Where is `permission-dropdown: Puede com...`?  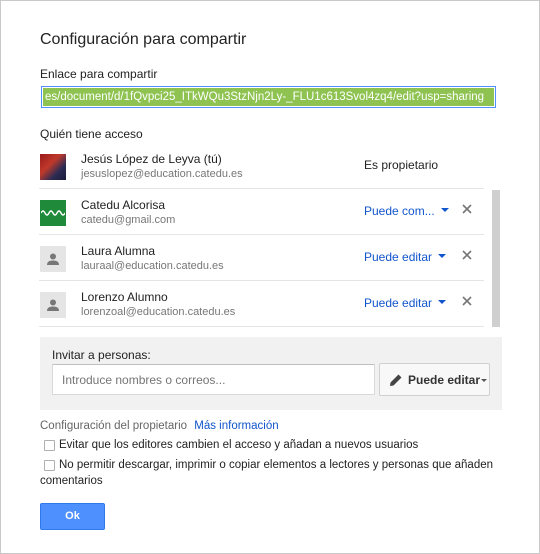 permission-dropdown: Puede com... is located at coordinates (406, 211).